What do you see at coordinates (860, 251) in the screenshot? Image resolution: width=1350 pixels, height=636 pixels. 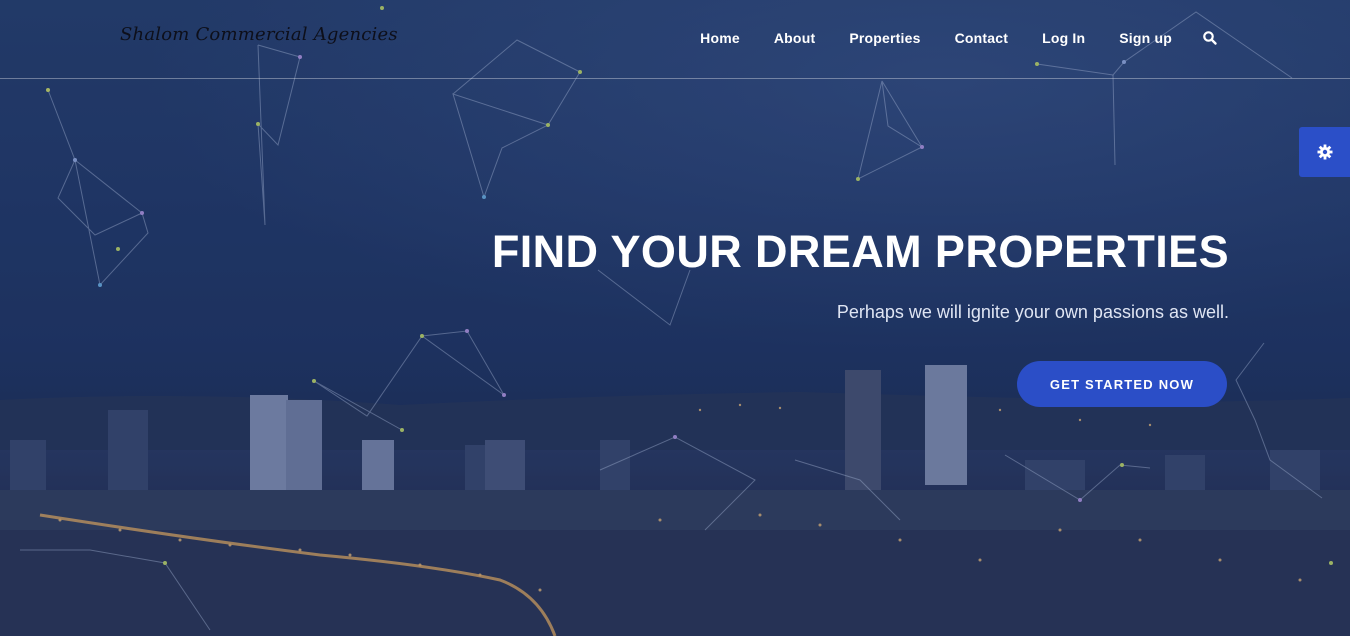 I see `hero-title: FIND YOUR DREAM PROPERTIES` at bounding box center [860, 251].